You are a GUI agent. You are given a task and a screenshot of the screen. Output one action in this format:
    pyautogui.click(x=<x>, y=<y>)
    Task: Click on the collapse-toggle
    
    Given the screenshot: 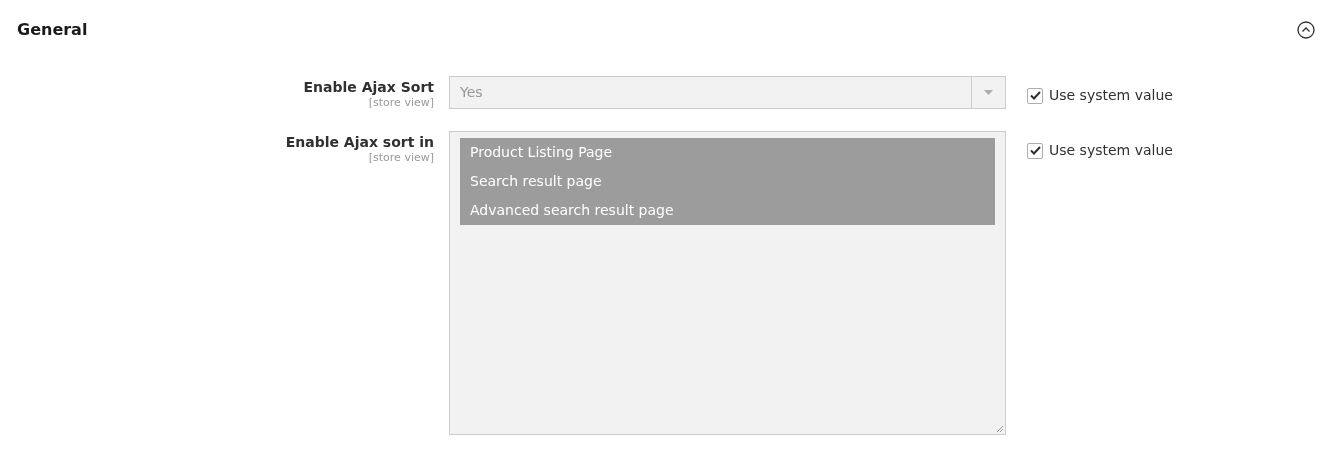 What is the action you would take?
    pyautogui.click(x=1306, y=30)
    